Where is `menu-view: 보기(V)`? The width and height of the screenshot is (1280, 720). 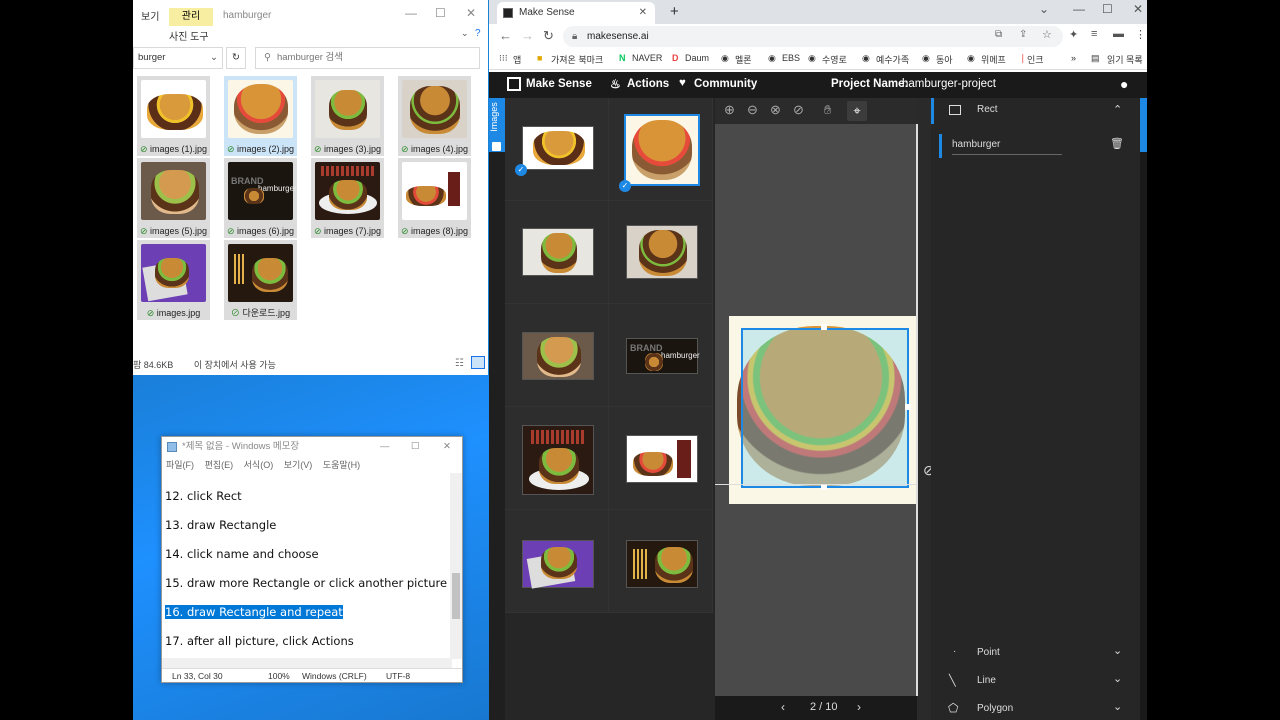 menu-view: 보기(V) is located at coordinates (298, 465).